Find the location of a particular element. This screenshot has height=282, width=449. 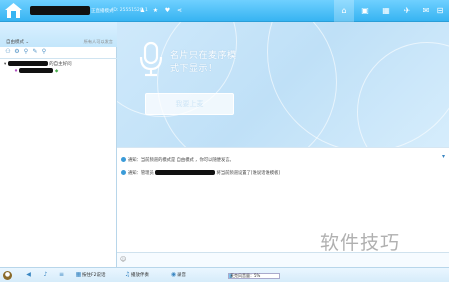

music-icon: ♫ is located at coordinates (127, 274).